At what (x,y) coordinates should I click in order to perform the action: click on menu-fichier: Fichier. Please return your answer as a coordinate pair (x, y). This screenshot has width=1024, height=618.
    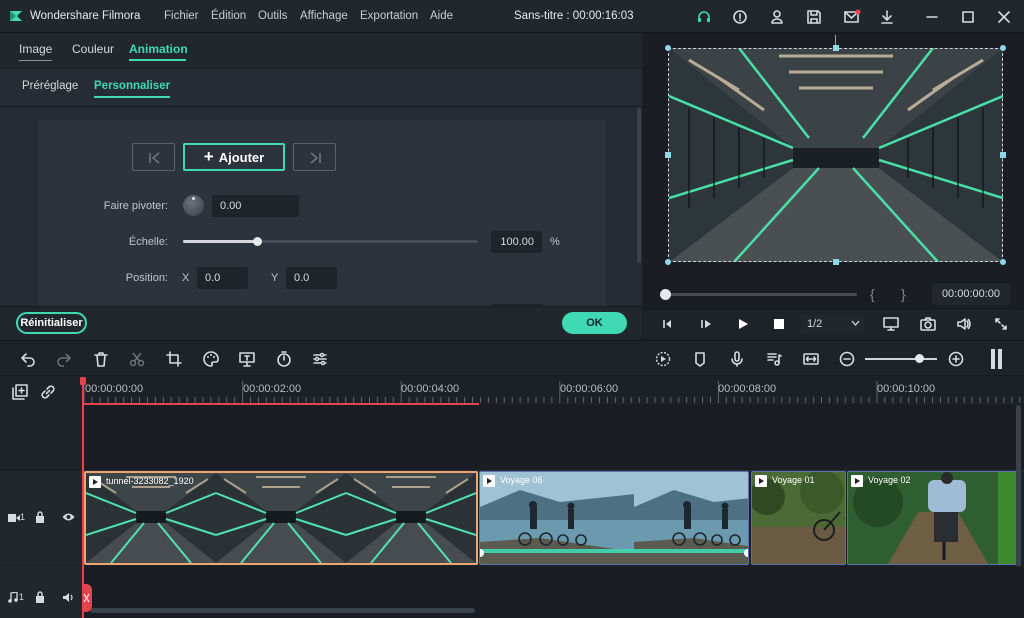
    Looking at the image, I should click on (181, 16).